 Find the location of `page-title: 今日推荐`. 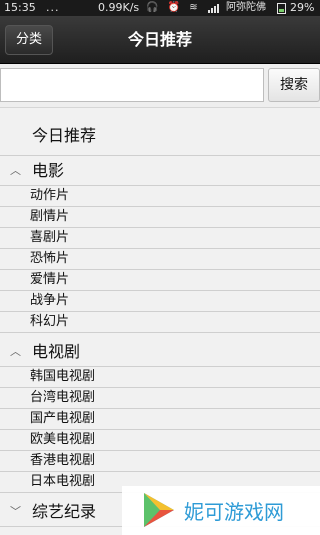

page-title: 今日推荐 is located at coordinates (159, 39).